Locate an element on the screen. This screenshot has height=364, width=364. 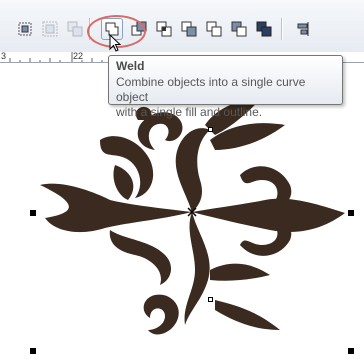
back-minus-front-button is located at coordinates (239, 29).